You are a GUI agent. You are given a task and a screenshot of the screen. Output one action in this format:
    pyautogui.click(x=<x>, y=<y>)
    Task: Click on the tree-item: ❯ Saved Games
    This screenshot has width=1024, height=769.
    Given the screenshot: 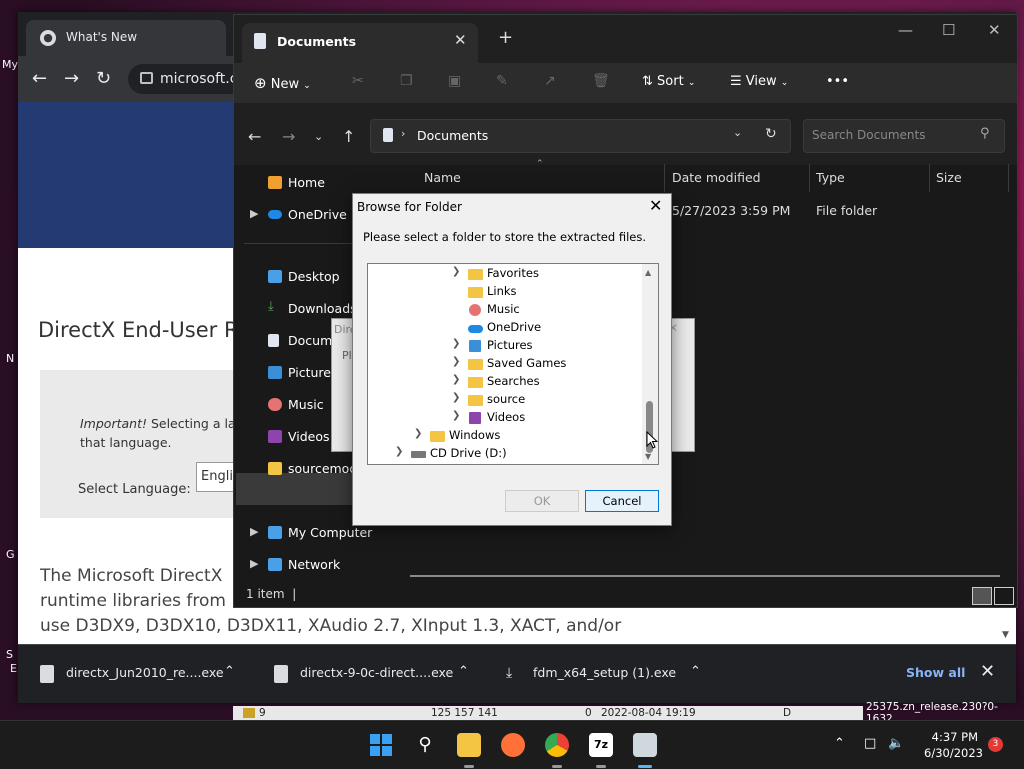 What is the action you would take?
    pyautogui.click(x=505, y=365)
    